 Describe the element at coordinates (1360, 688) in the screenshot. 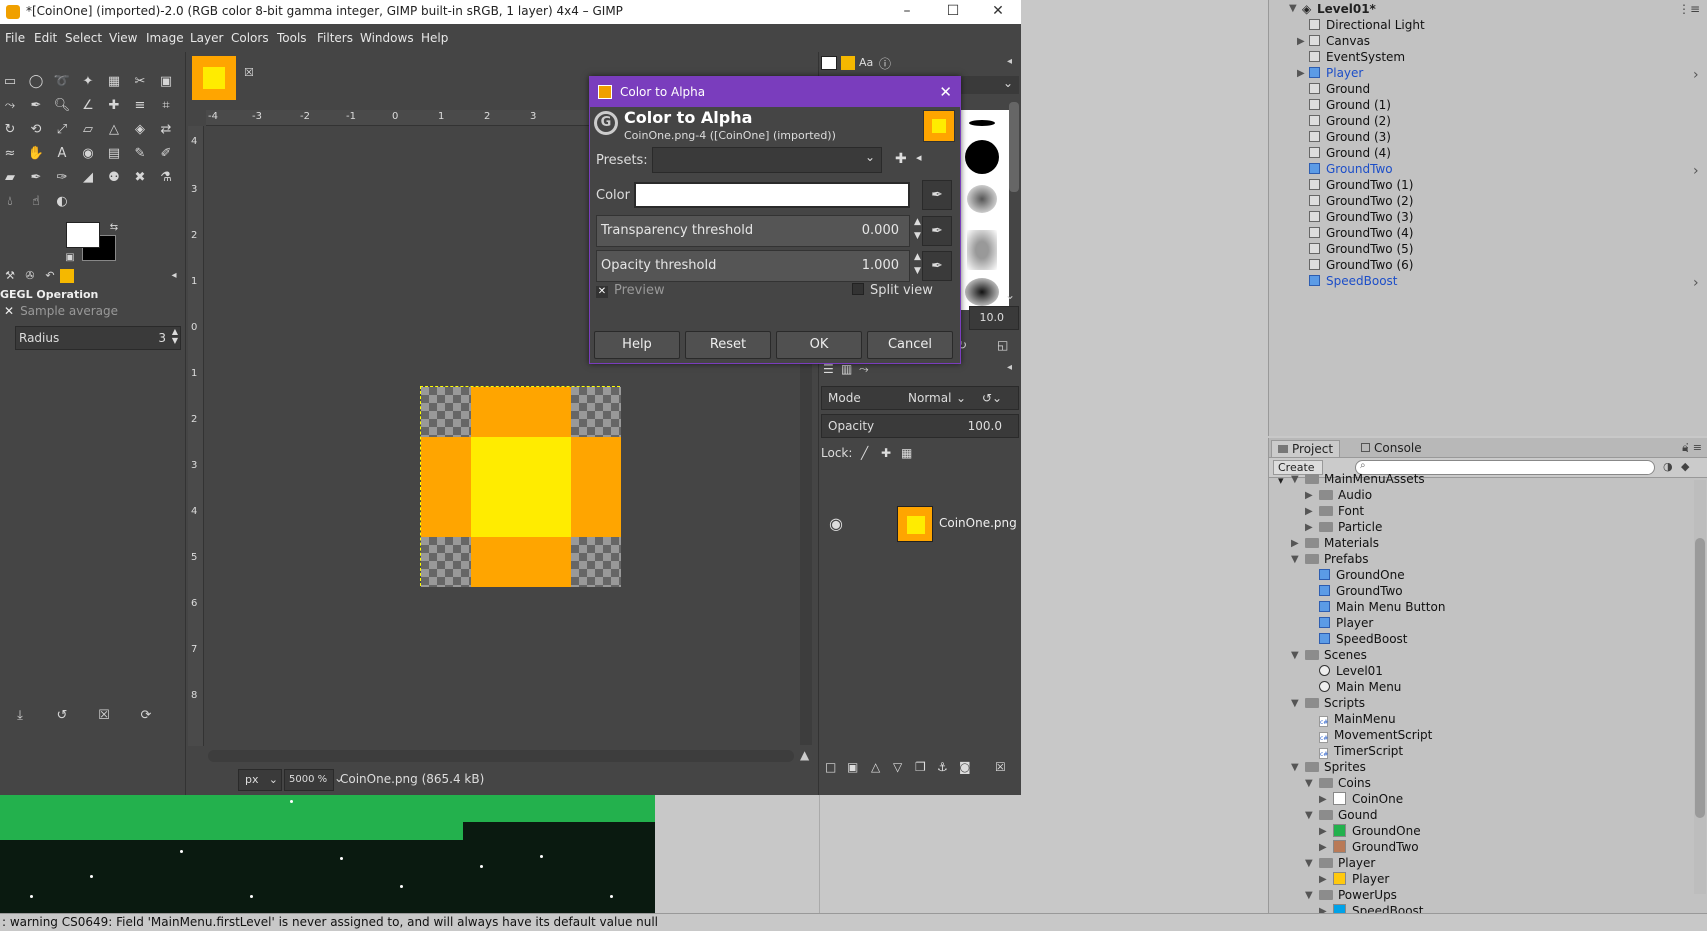

I see `project-item: Main Menu` at that location.